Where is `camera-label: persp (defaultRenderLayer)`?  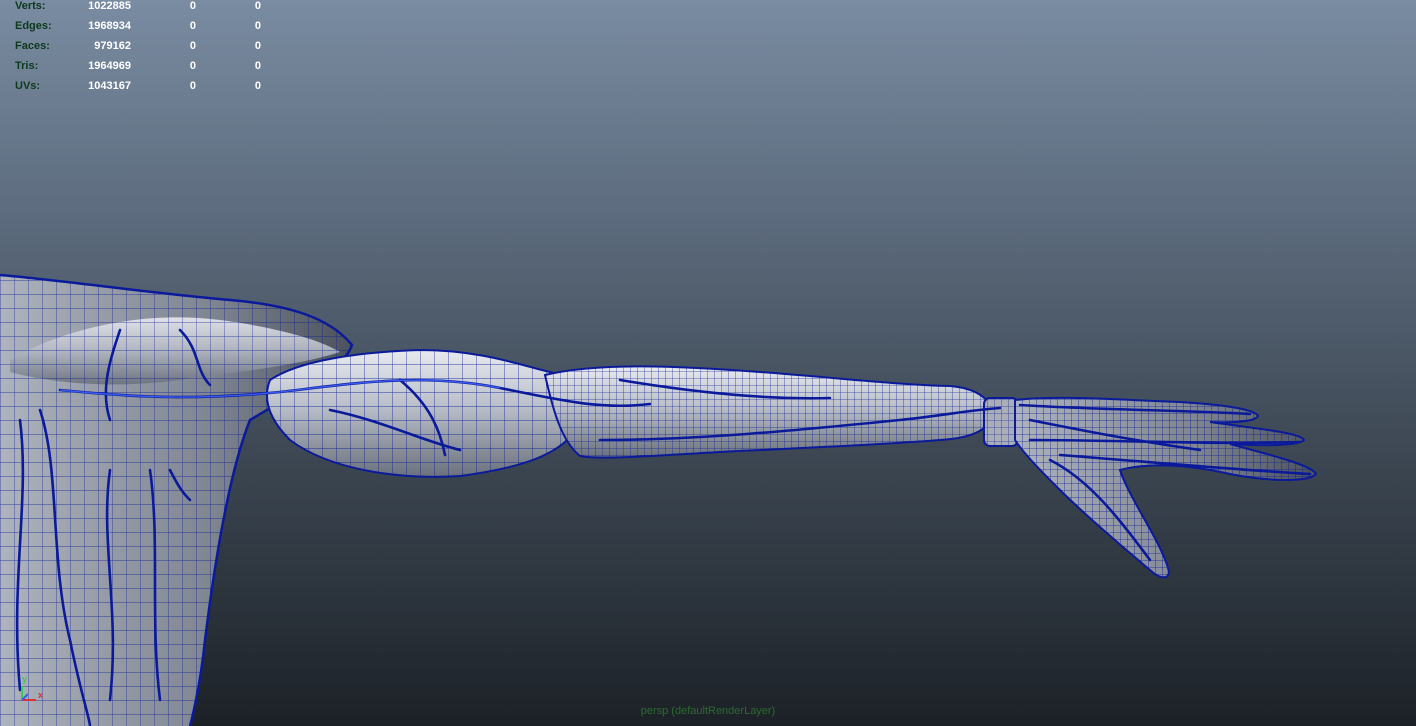 camera-label: persp (defaultRenderLayer) is located at coordinates (708, 711).